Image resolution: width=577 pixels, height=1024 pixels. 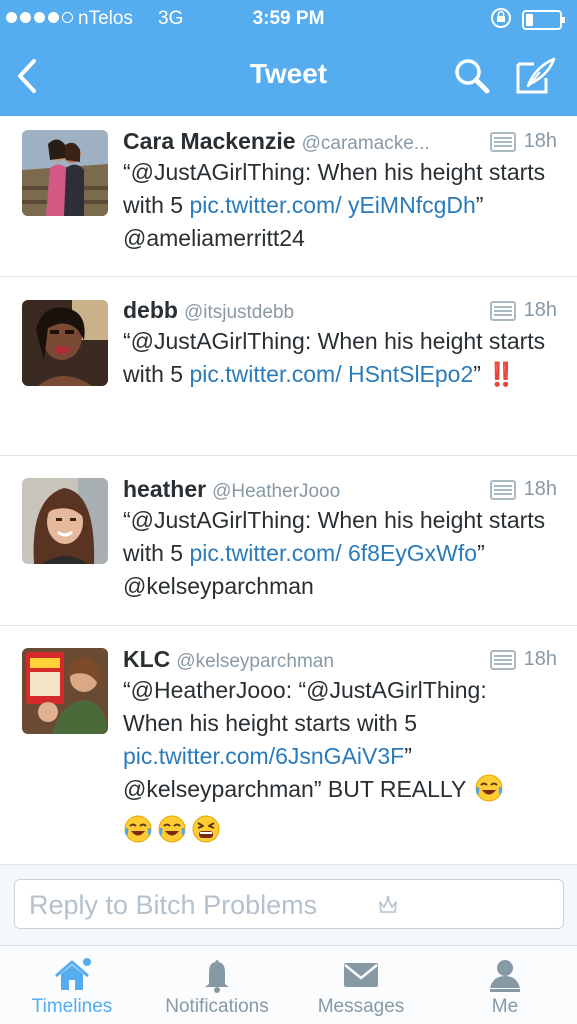 I want to click on tab-bar: Timelines Notifications Messages Me, so click(x=288, y=984).